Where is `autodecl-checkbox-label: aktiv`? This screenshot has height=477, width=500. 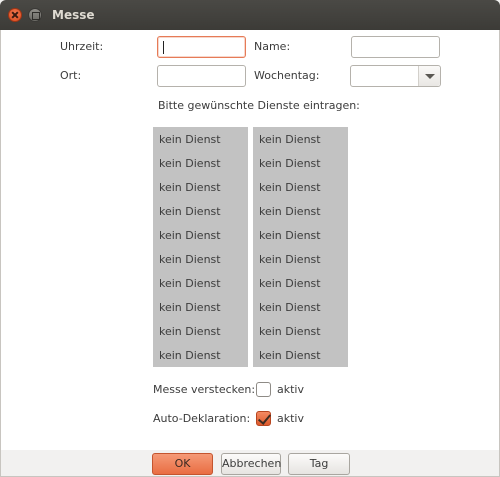
autodecl-checkbox-label: aktiv is located at coordinates (290, 418).